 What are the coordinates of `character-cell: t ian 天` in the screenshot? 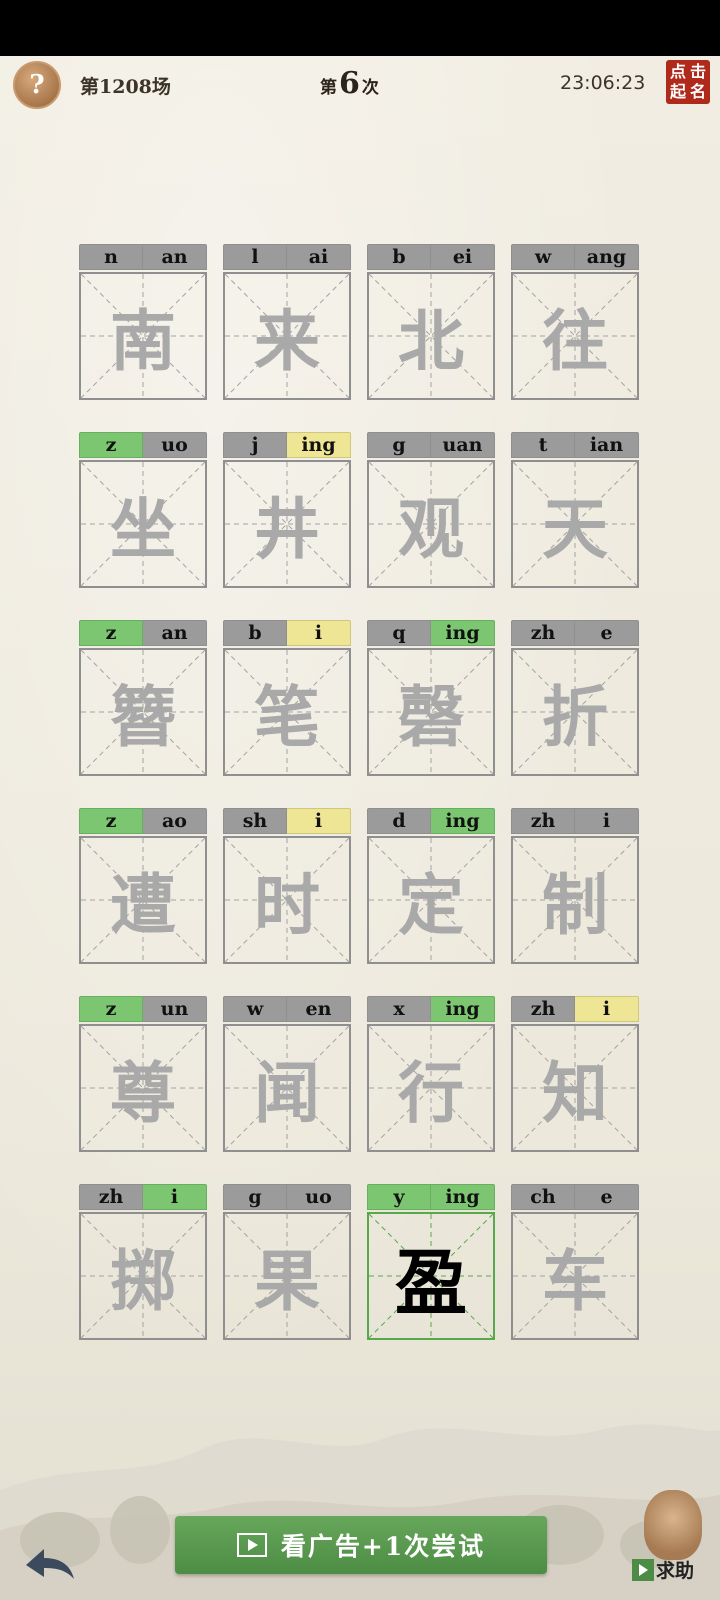 It's located at (575, 510).